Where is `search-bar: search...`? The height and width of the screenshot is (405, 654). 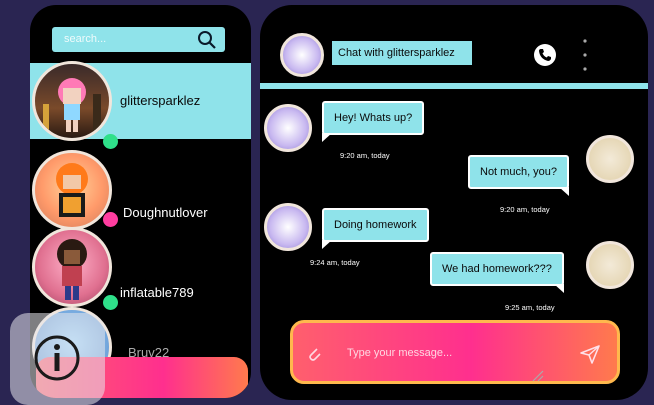
search-bar: search... is located at coordinates (138, 39).